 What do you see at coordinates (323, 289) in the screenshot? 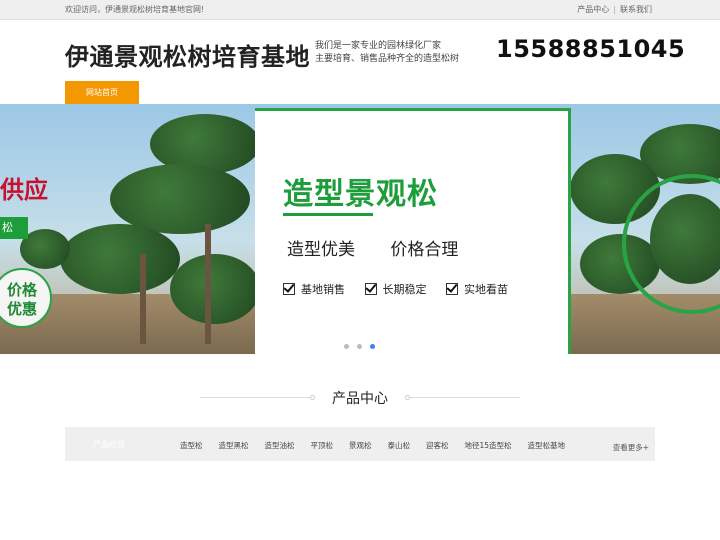
I see `check-item-label: 基地销售` at bounding box center [323, 289].